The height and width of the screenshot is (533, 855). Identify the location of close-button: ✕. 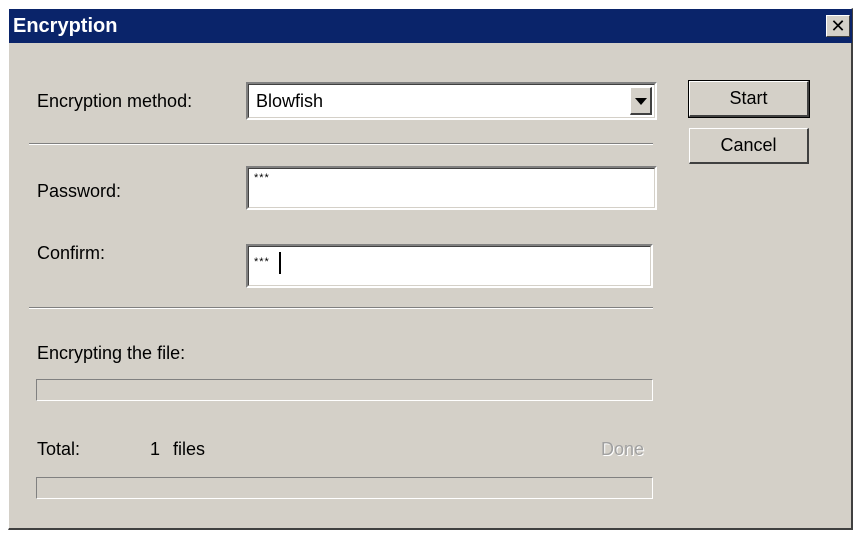
(838, 26).